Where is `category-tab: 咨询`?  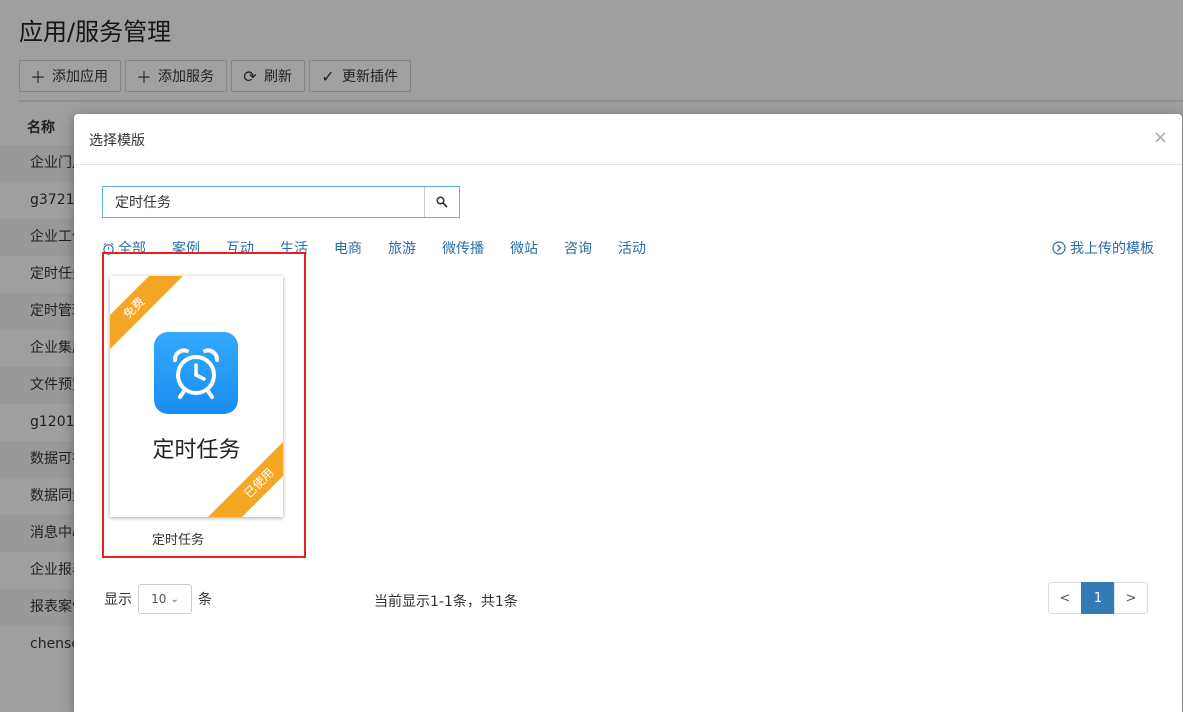
category-tab: 咨询 is located at coordinates (578, 248).